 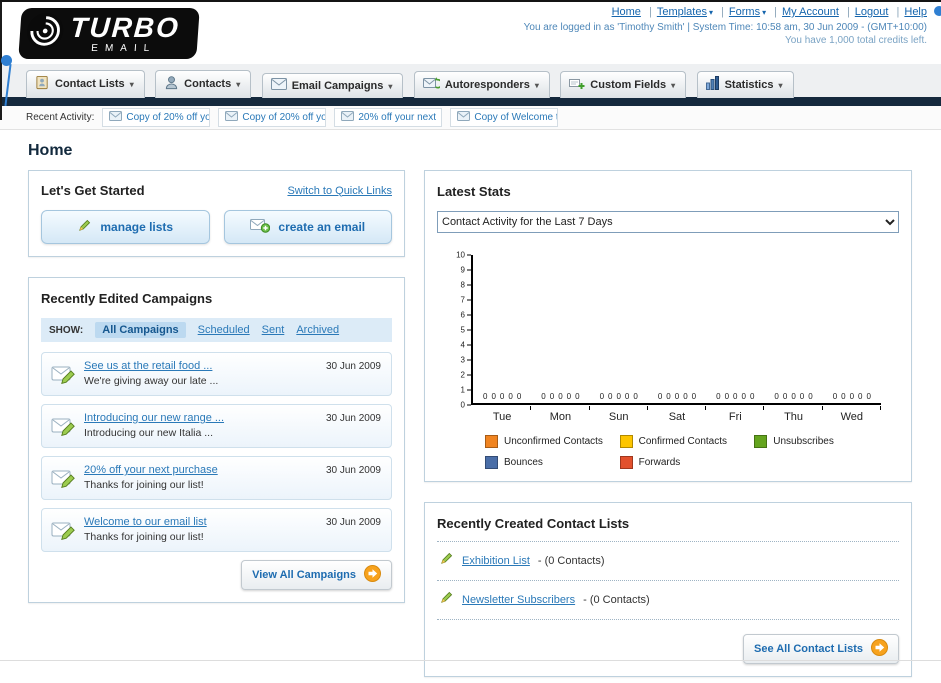 What do you see at coordinates (744, 12) in the screenshot?
I see `top-link-forms: Forms` at bounding box center [744, 12].